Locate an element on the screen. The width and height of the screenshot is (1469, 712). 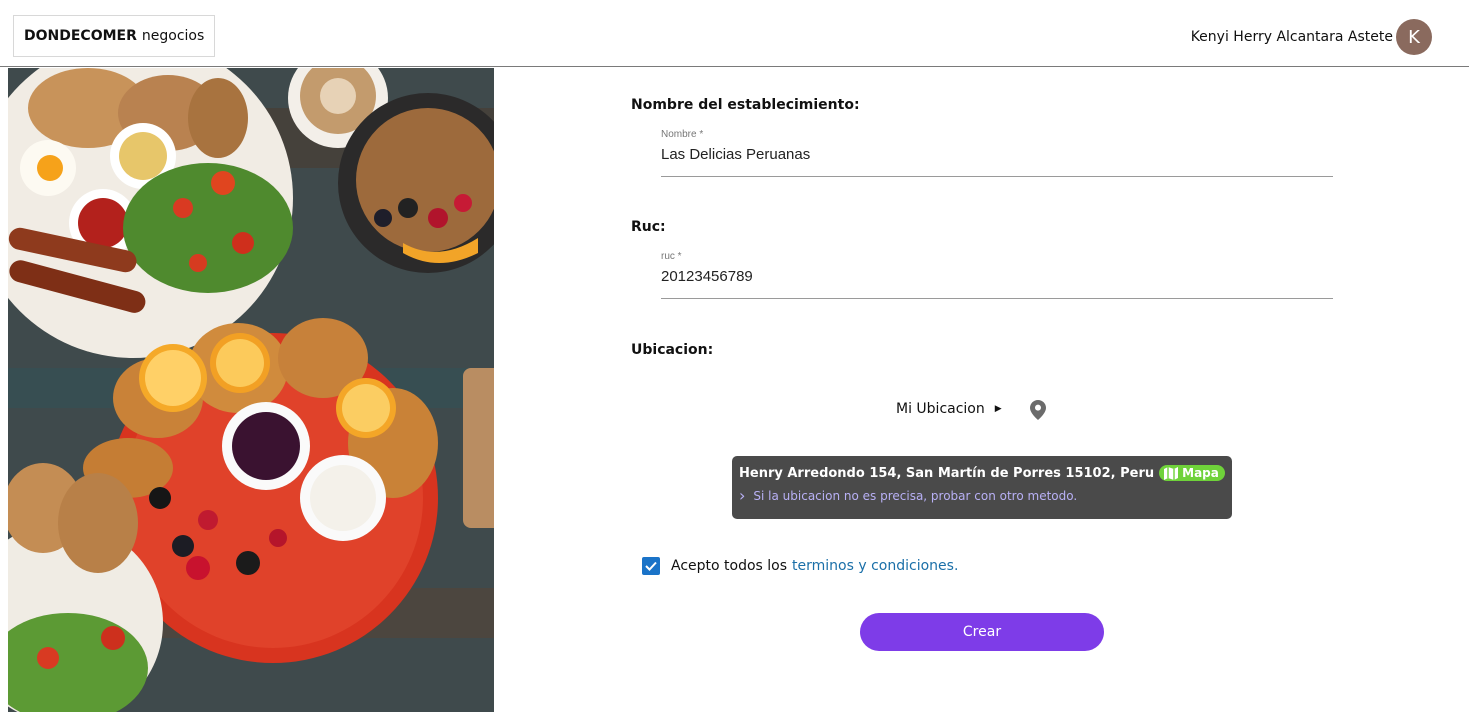
user-name: Kenyi Herry Alcantara Astete is located at coordinates (1291, 37).